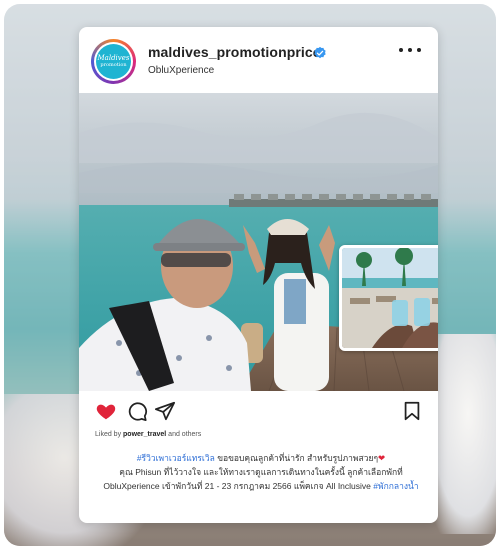 Image resolution: width=500 pixels, height=550 pixels. Describe the element at coordinates (137, 411) in the screenshot. I see `comment-icon` at that location.